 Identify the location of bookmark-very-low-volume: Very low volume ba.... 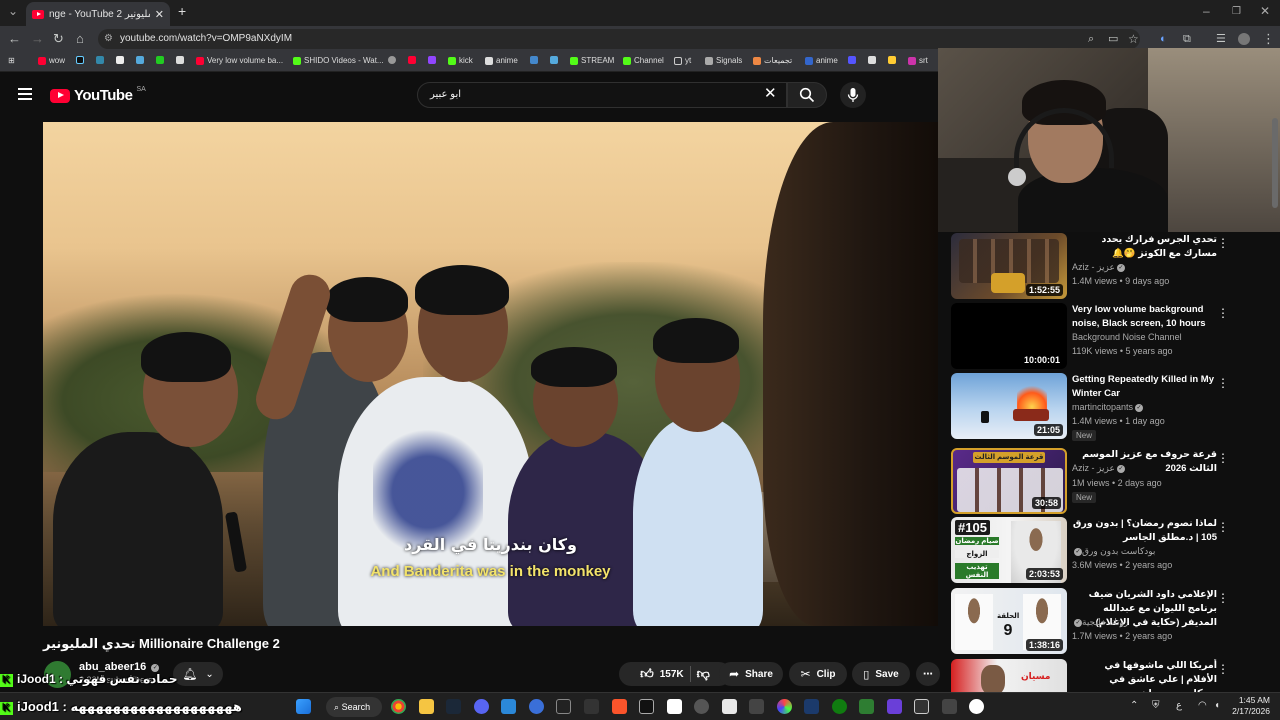
(239, 60).